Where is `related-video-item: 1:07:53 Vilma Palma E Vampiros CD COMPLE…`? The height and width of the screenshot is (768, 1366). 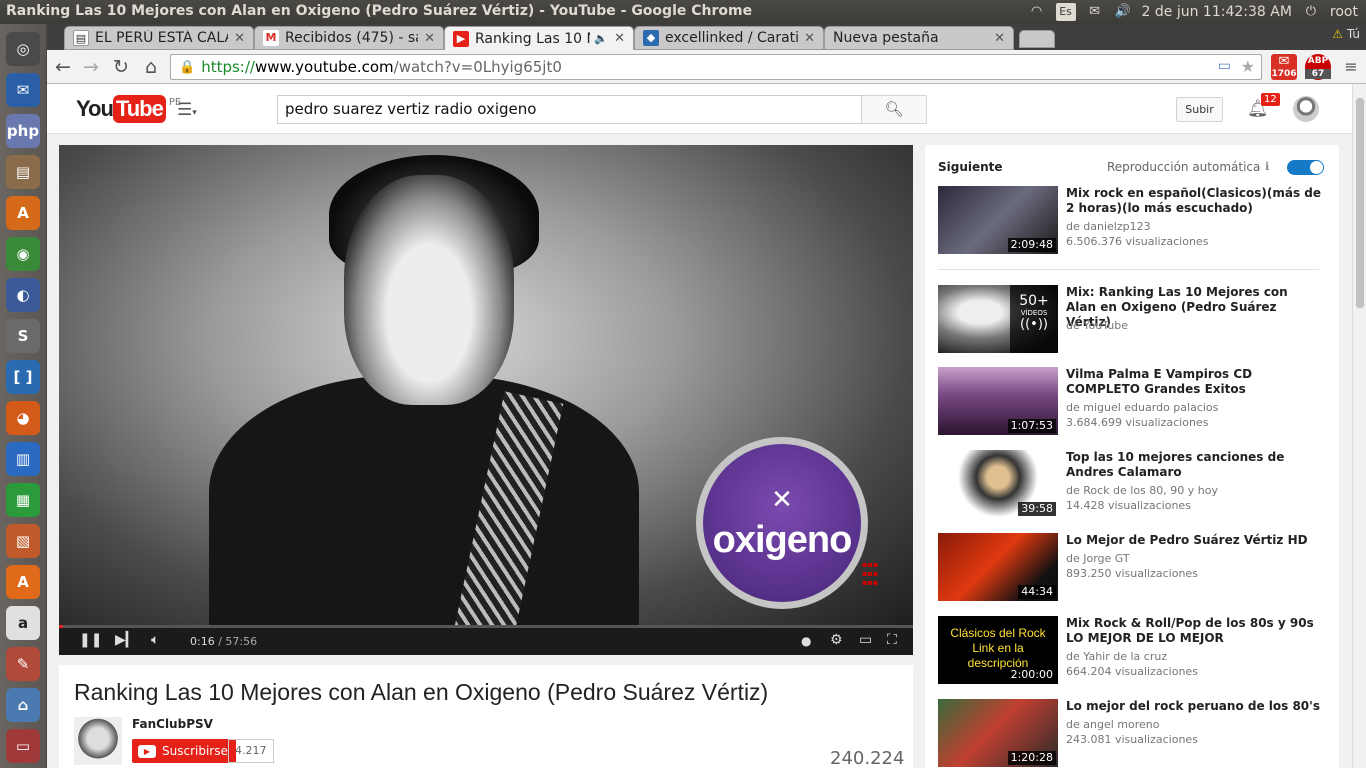 related-video-item: 1:07:53 Vilma Palma E Vampiros CD COMPLE… is located at coordinates (1133, 401).